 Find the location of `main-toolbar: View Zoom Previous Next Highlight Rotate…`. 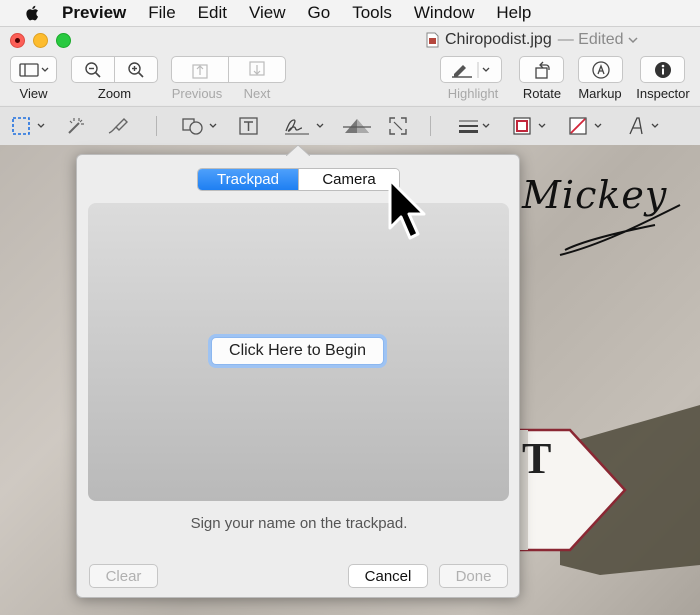

main-toolbar: View Zoom Previous Next Highlight Rotate… is located at coordinates (350, 79).